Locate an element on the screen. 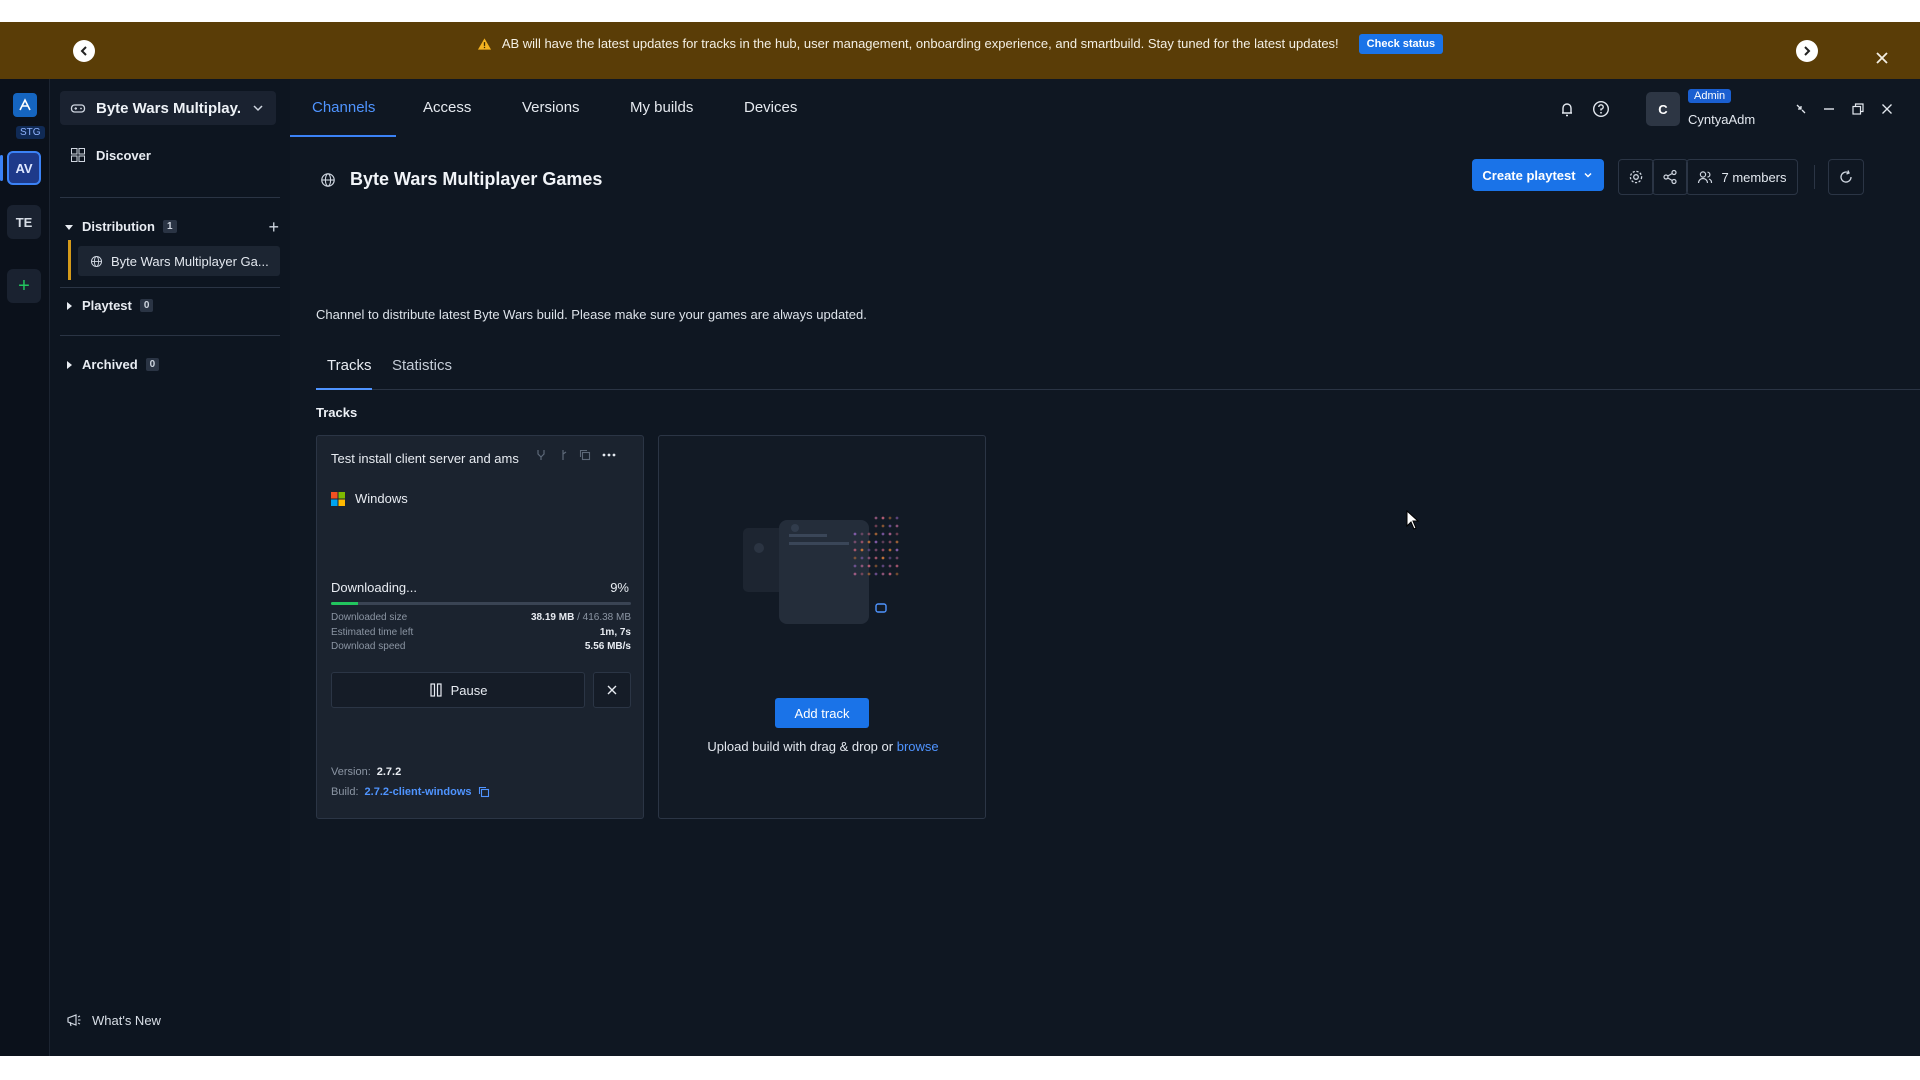 The image size is (1920, 1080). whats-new-label: What's New is located at coordinates (126, 1020).